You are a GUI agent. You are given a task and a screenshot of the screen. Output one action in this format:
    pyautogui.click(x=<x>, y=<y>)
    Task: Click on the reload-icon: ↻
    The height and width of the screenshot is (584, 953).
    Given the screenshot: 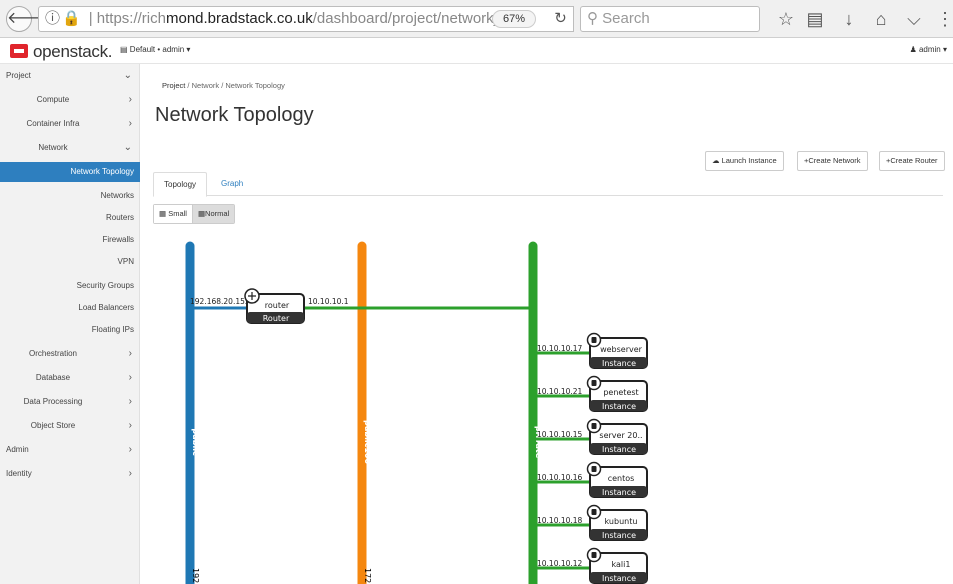 What is the action you would take?
    pyautogui.click(x=561, y=19)
    